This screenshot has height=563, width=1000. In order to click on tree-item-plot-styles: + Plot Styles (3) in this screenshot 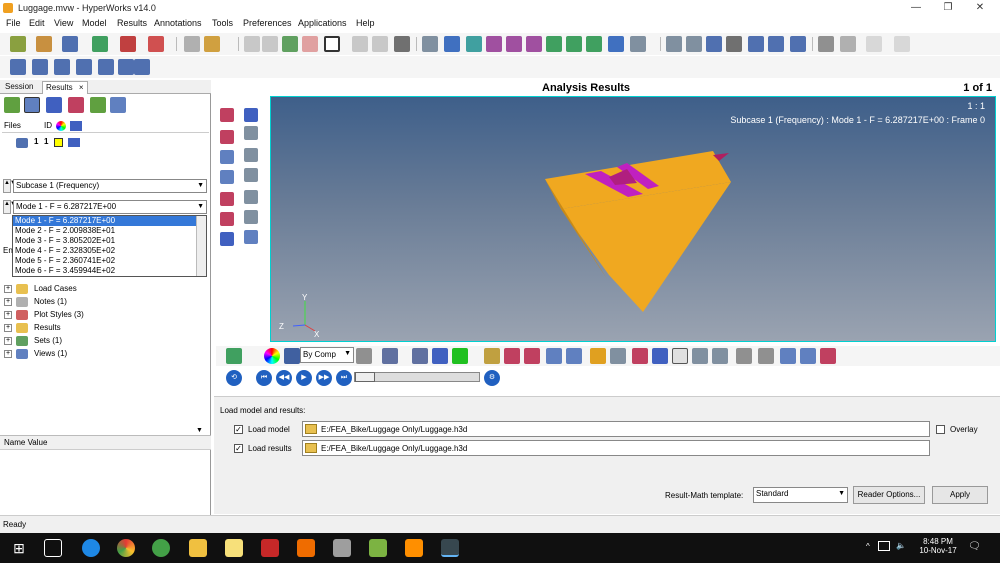, I will do `click(104, 315)`.